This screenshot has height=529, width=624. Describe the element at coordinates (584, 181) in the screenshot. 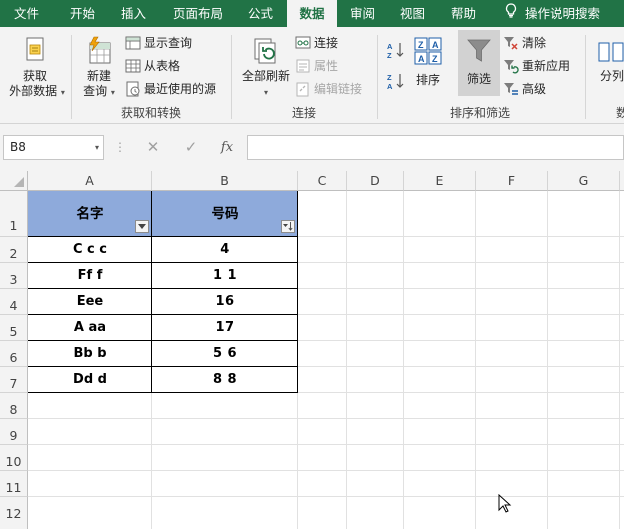

I see `column-header-g: G` at that location.